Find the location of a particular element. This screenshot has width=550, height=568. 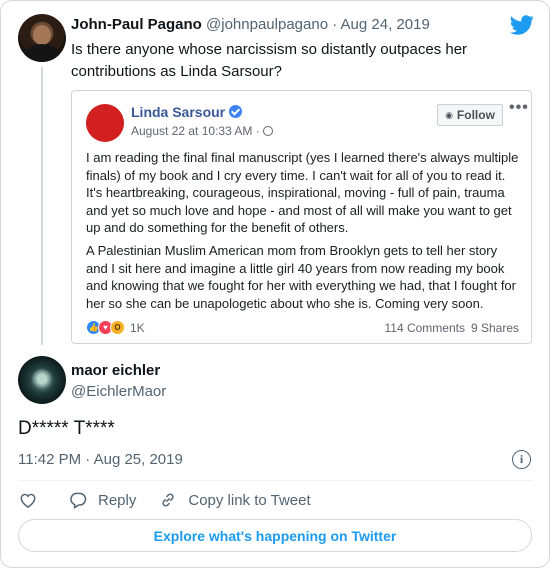

thread-connector-line is located at coordinates (42, 206).